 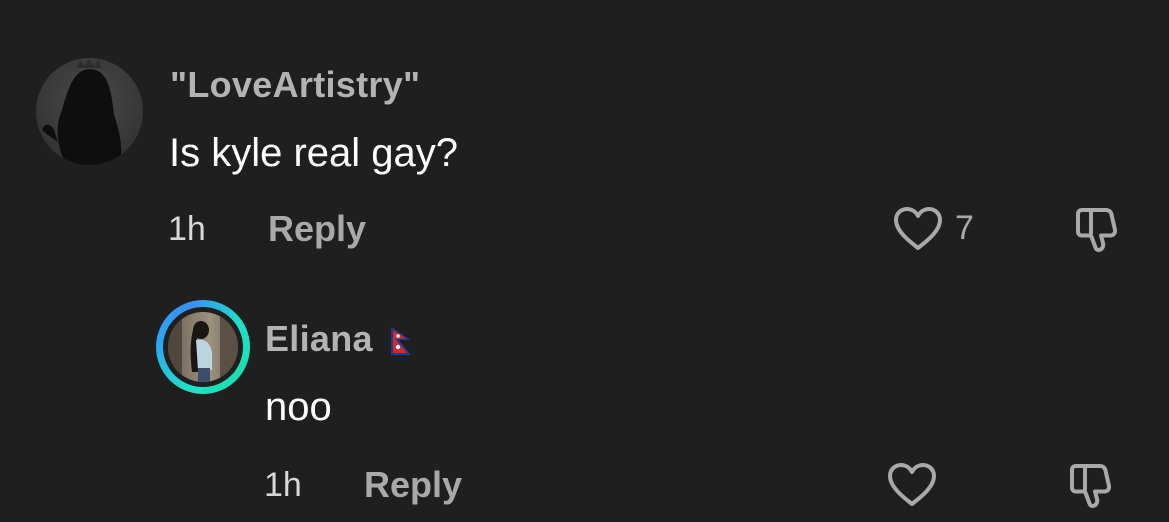 I want to click on reply-username: Eliana, so click(x=319, y=339).